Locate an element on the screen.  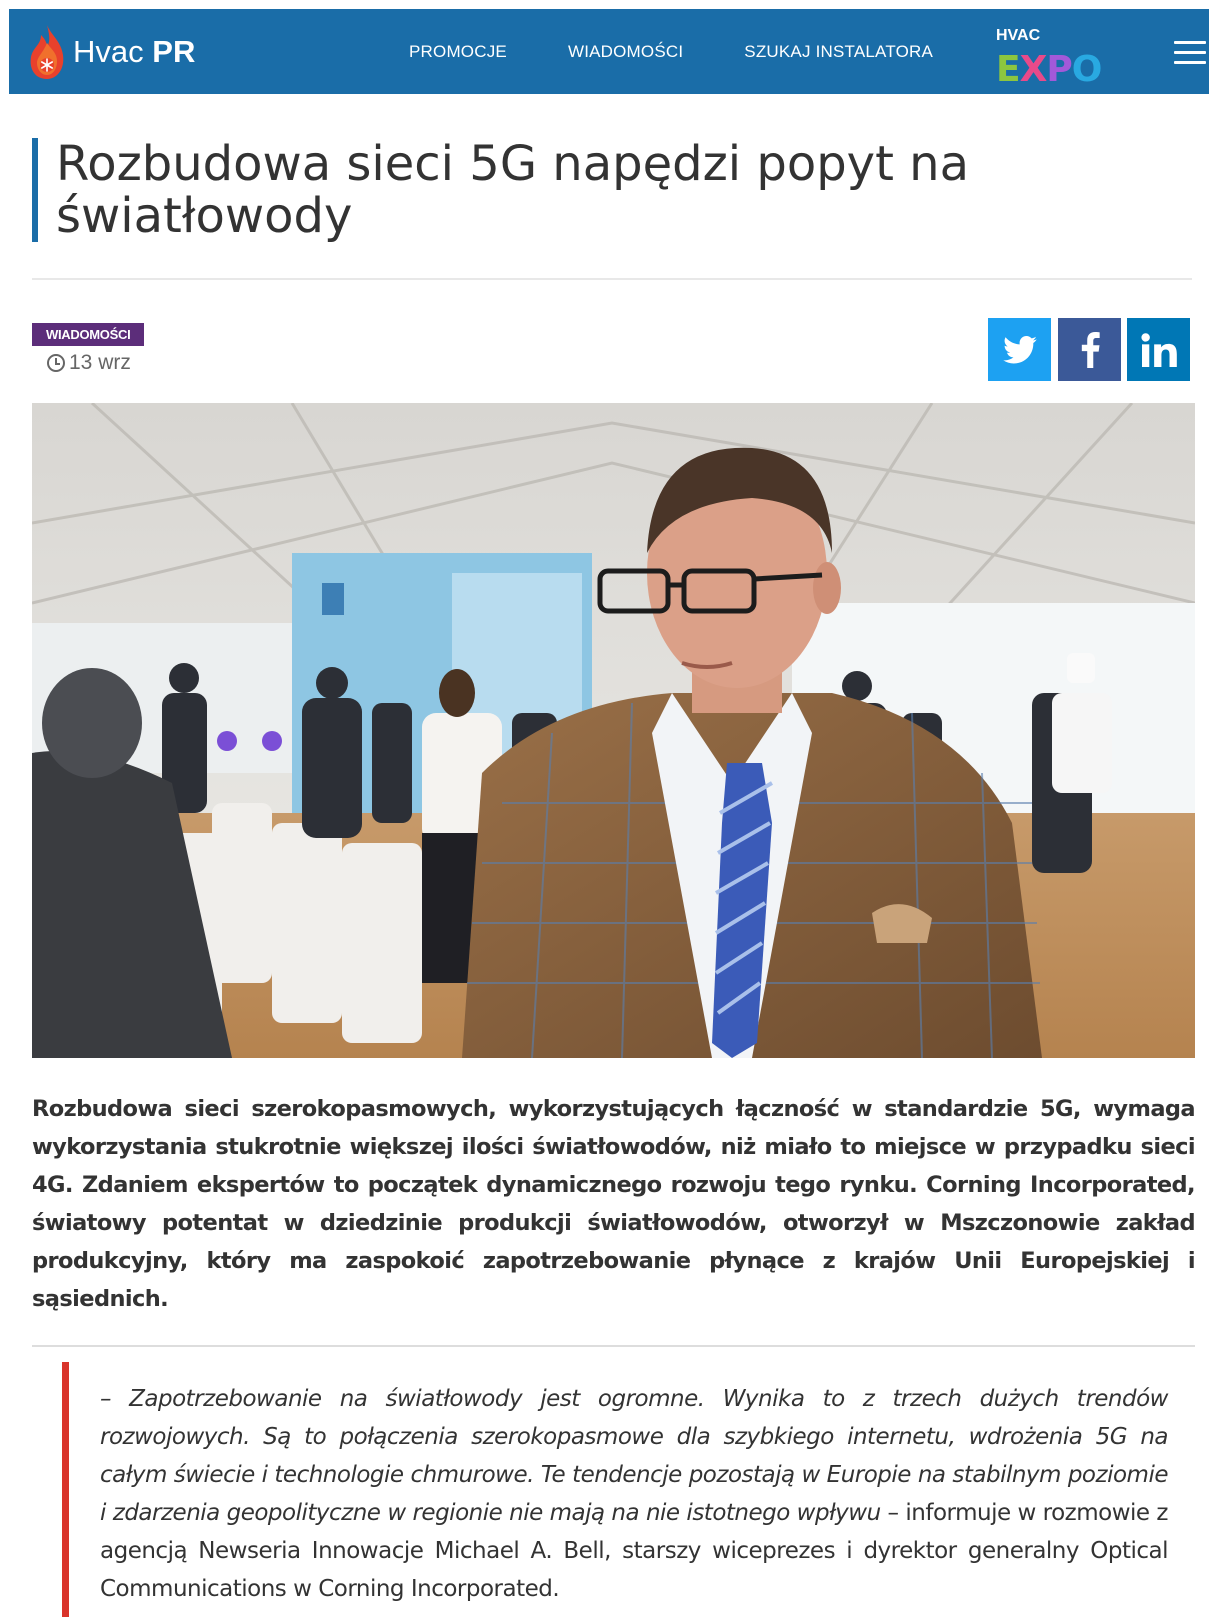
twitter-icon is located at coordinates (1019, 349).